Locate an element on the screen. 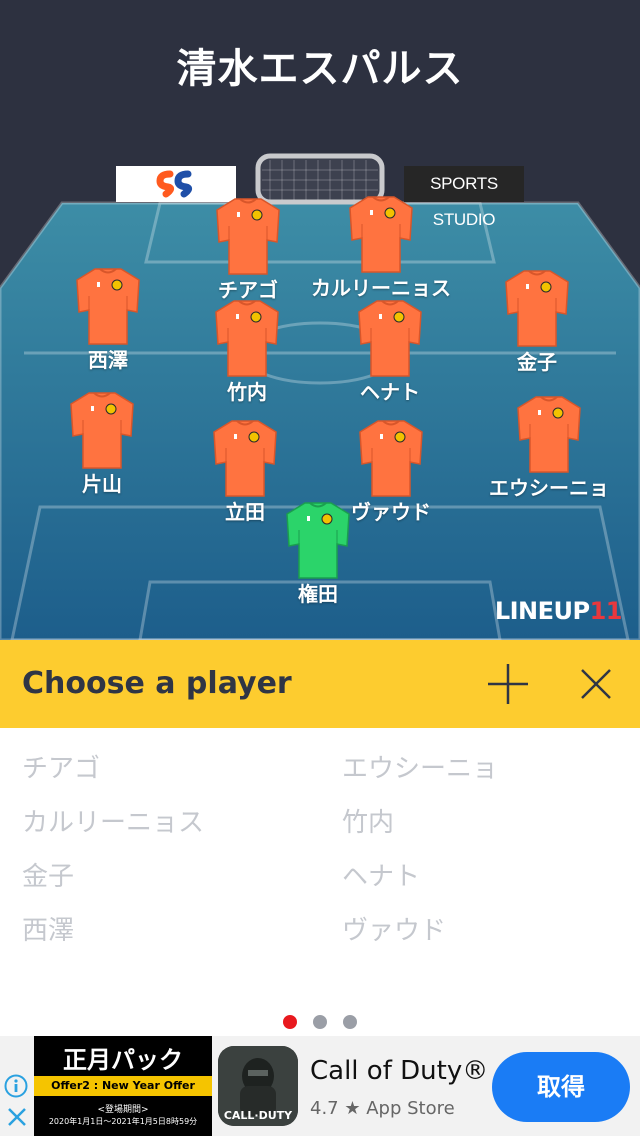  close-icon is located at coordinates (596, 684).